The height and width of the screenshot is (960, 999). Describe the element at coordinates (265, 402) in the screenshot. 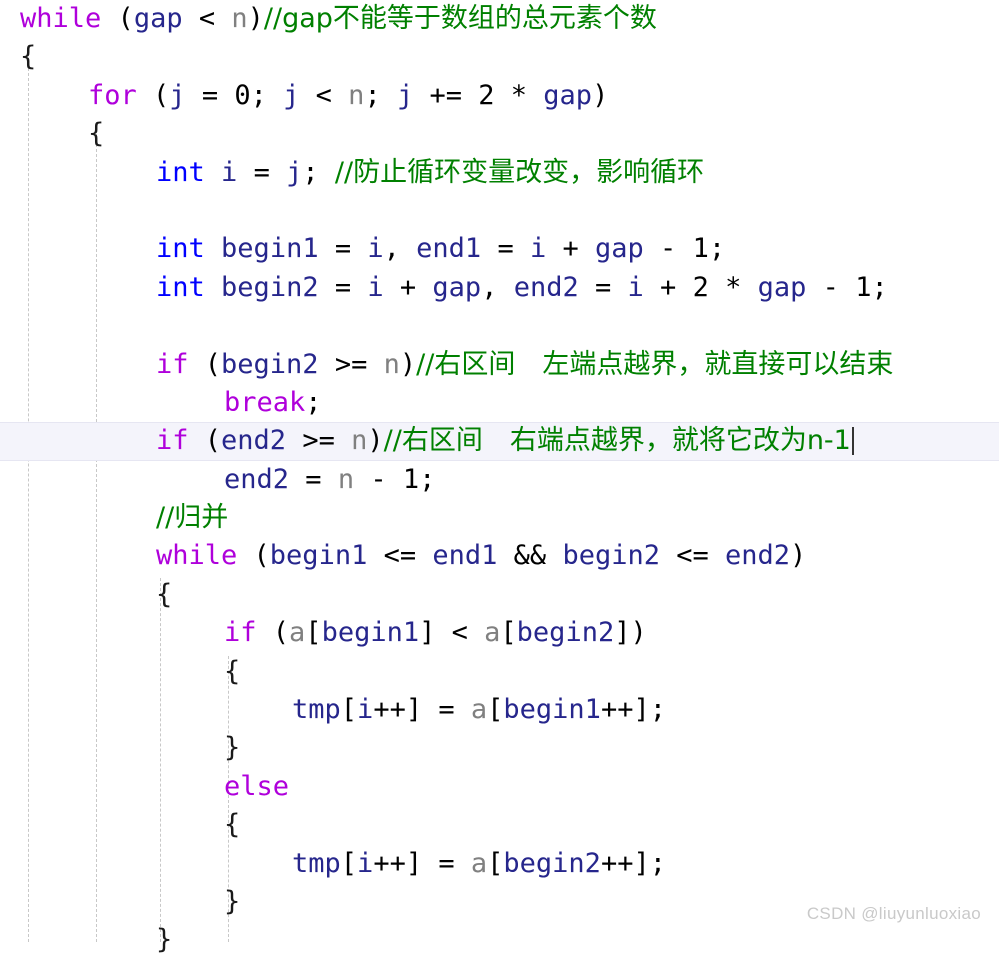

I see `token-kw: break` at that location.